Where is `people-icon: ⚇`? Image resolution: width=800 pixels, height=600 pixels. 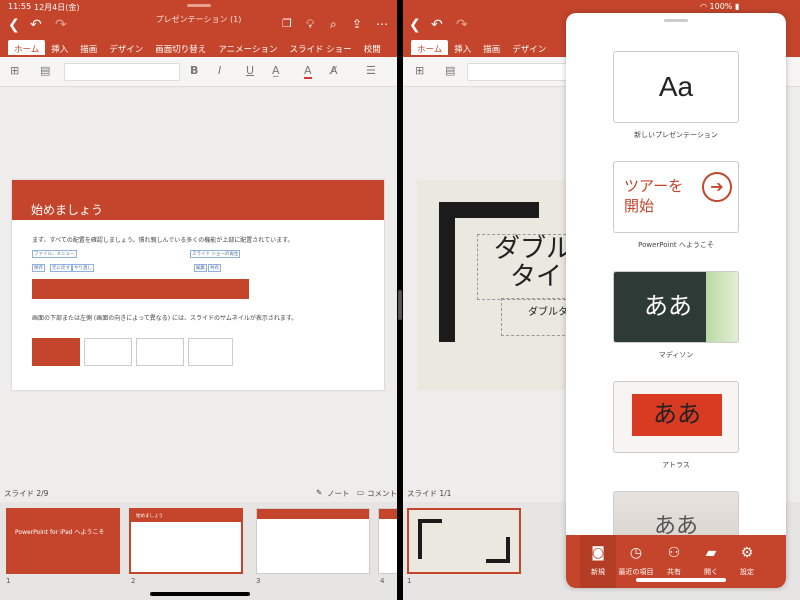 people-icon: ⚇ is located at coordinates (674, 553).